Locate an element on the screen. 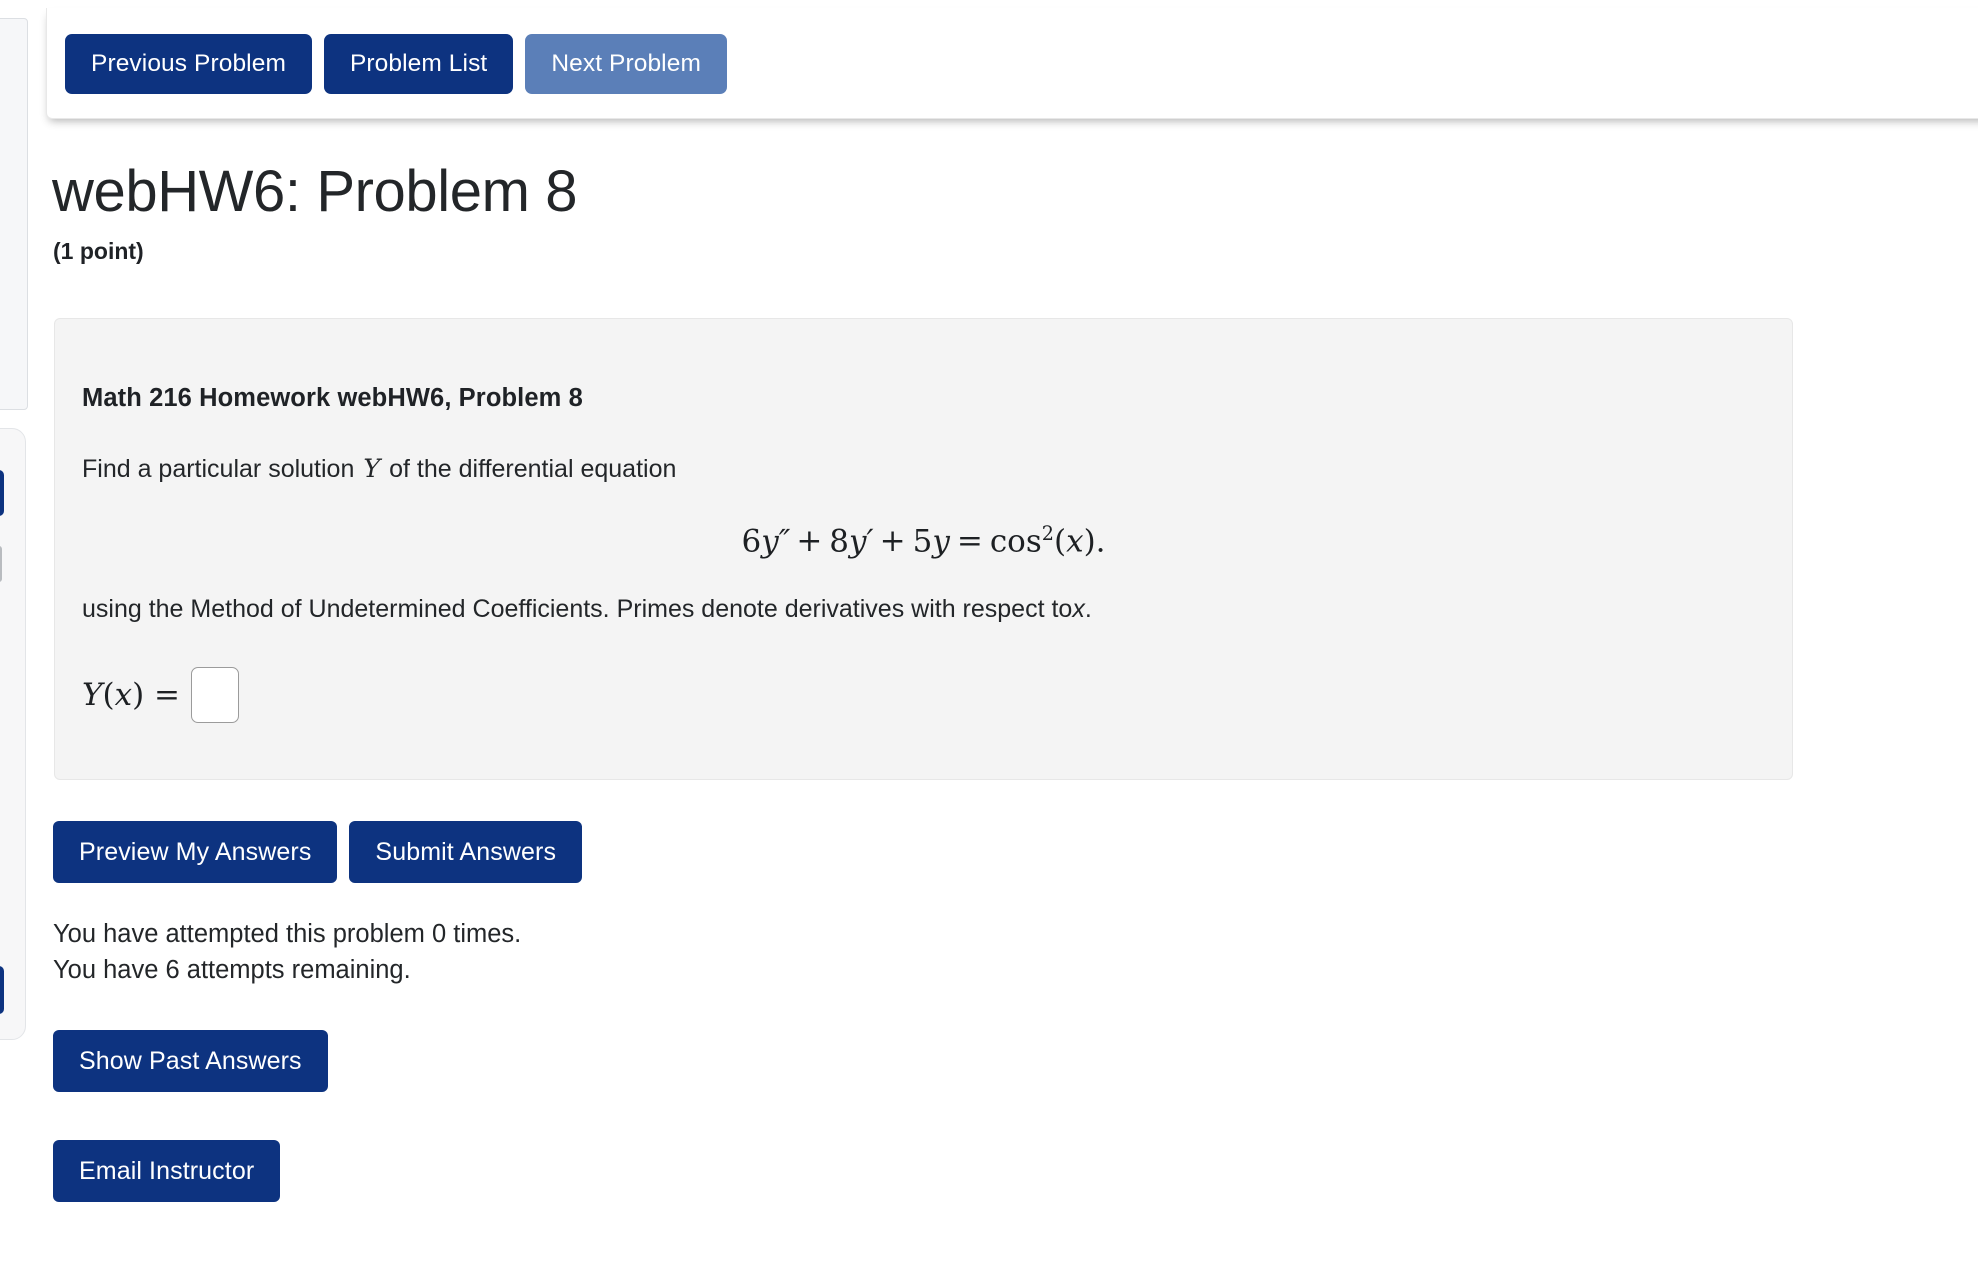 The image size is (1978, 1282). background-input-chip is located at coordinates (1, 564).